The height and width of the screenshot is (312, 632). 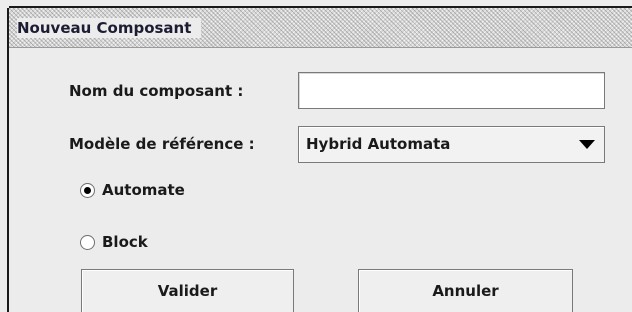 What do you see at coordinates (125, 242) in the screenshot?
I see `radio-block-label: Block` at bounding box center [125, 242].